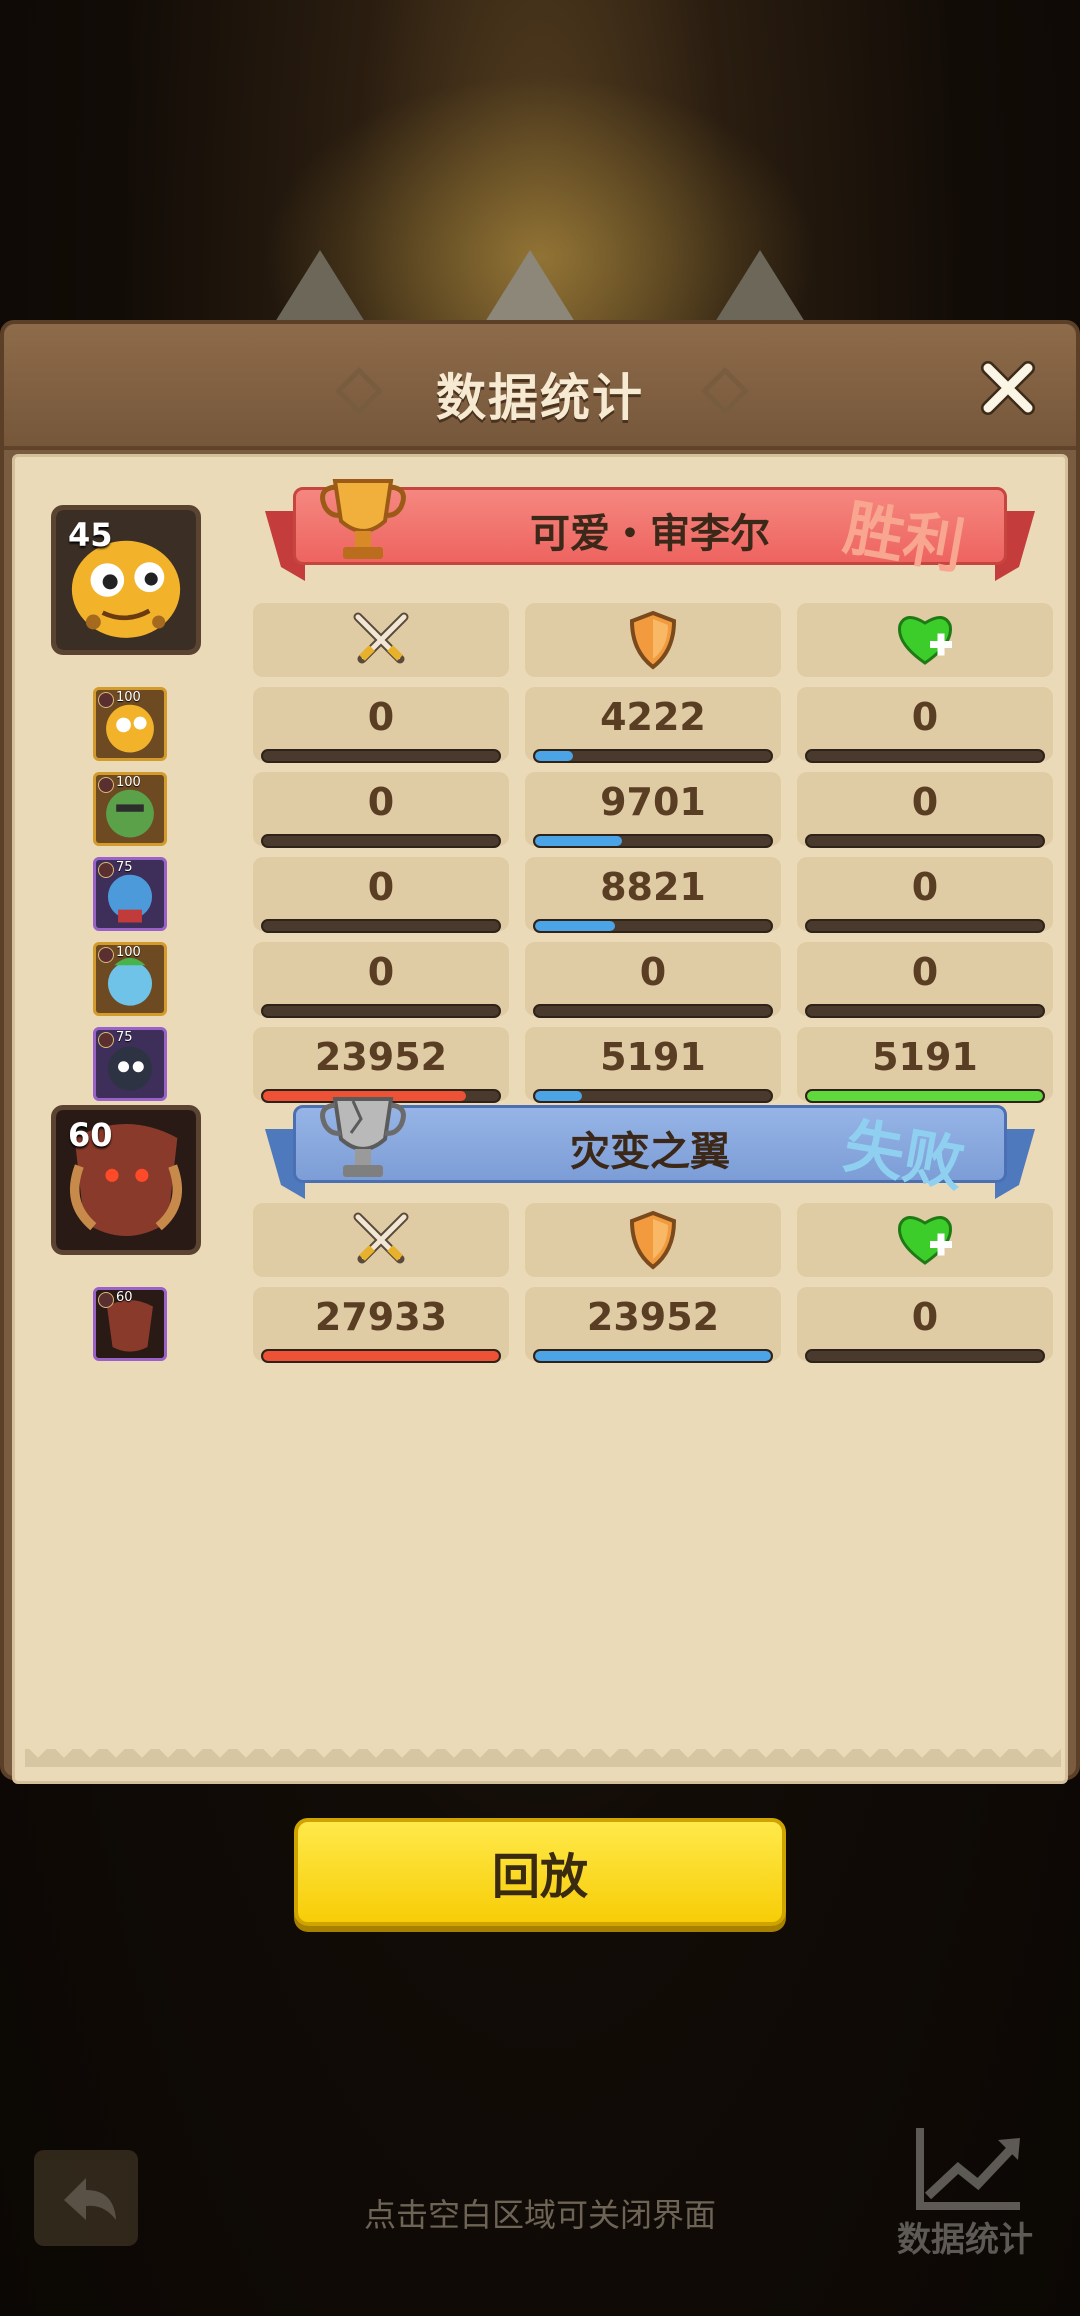 This screenshot has height=2316, width=1080. I want to click on defense-cell: 8821, so click(653, 895).